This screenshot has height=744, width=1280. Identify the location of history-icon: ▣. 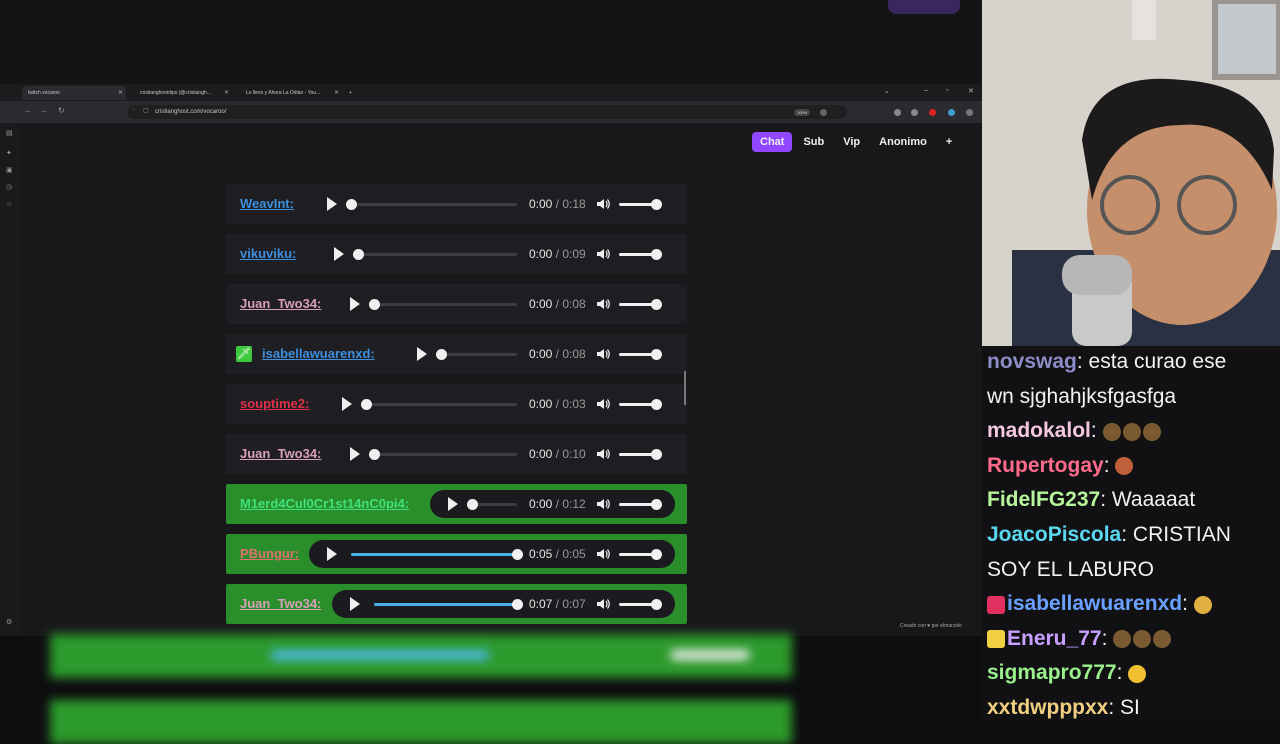
(9, 170).